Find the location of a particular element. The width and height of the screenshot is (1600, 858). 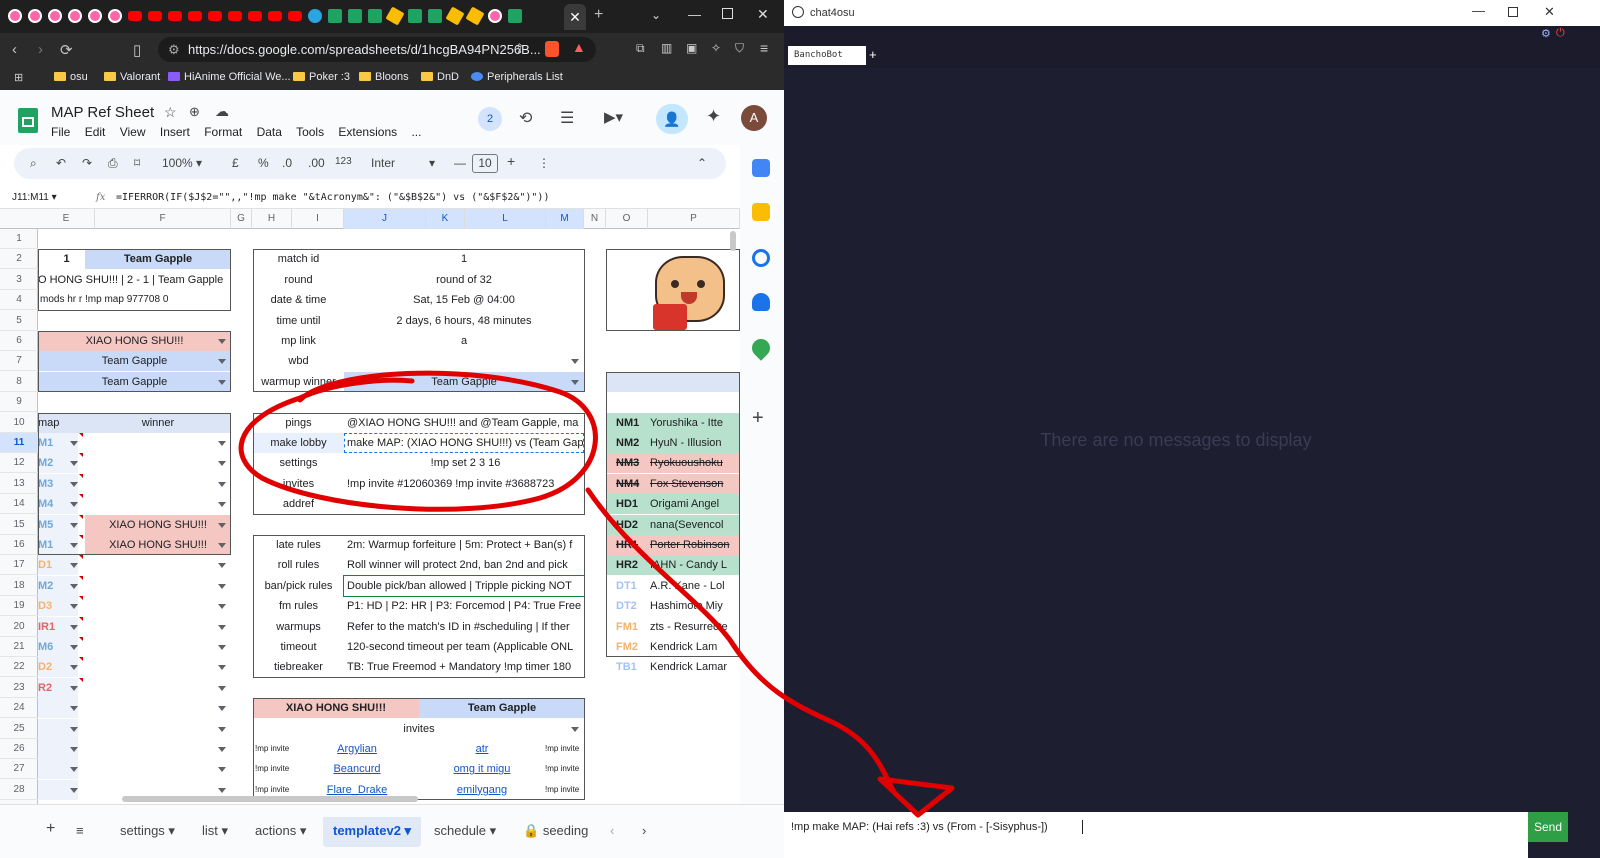

sidebar-icon: ▥ is located at coordinates (666, 48).